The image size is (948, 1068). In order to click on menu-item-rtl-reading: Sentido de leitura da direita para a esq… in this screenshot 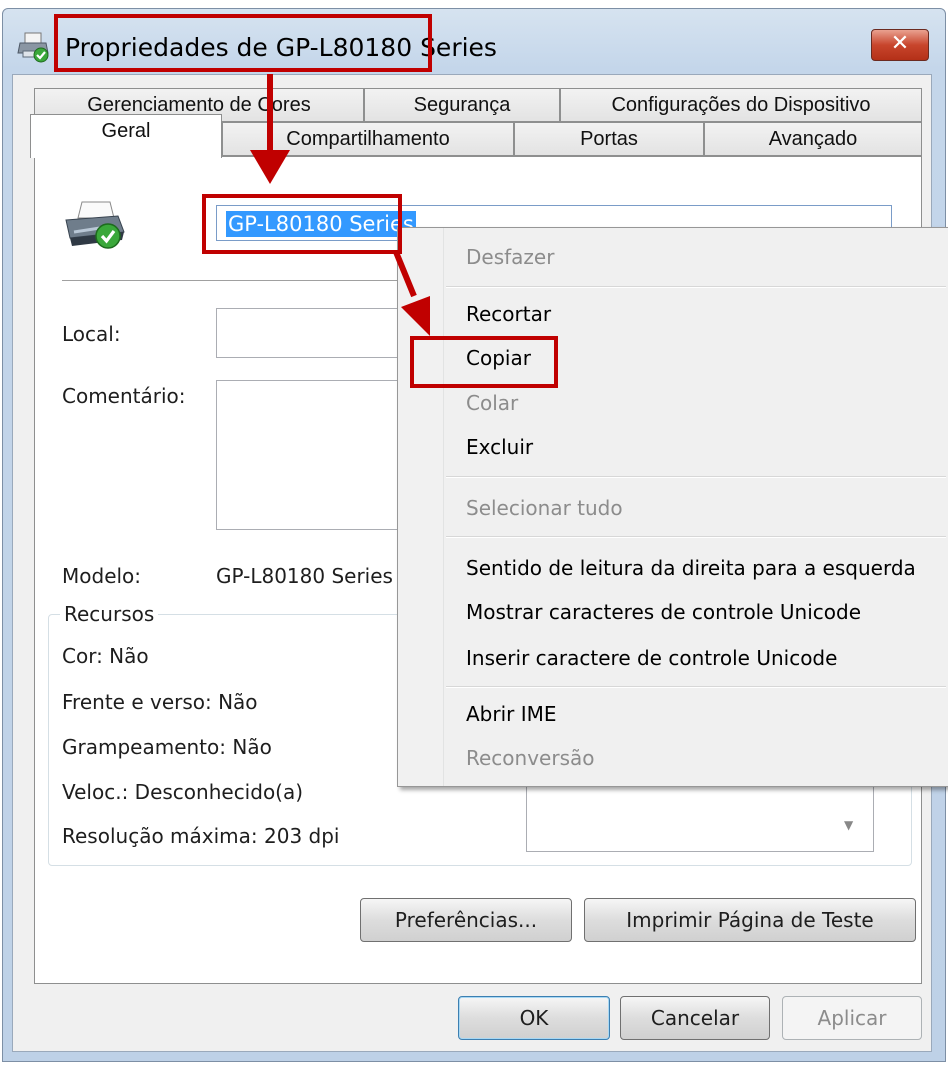, I will do `click(691, 568)`.